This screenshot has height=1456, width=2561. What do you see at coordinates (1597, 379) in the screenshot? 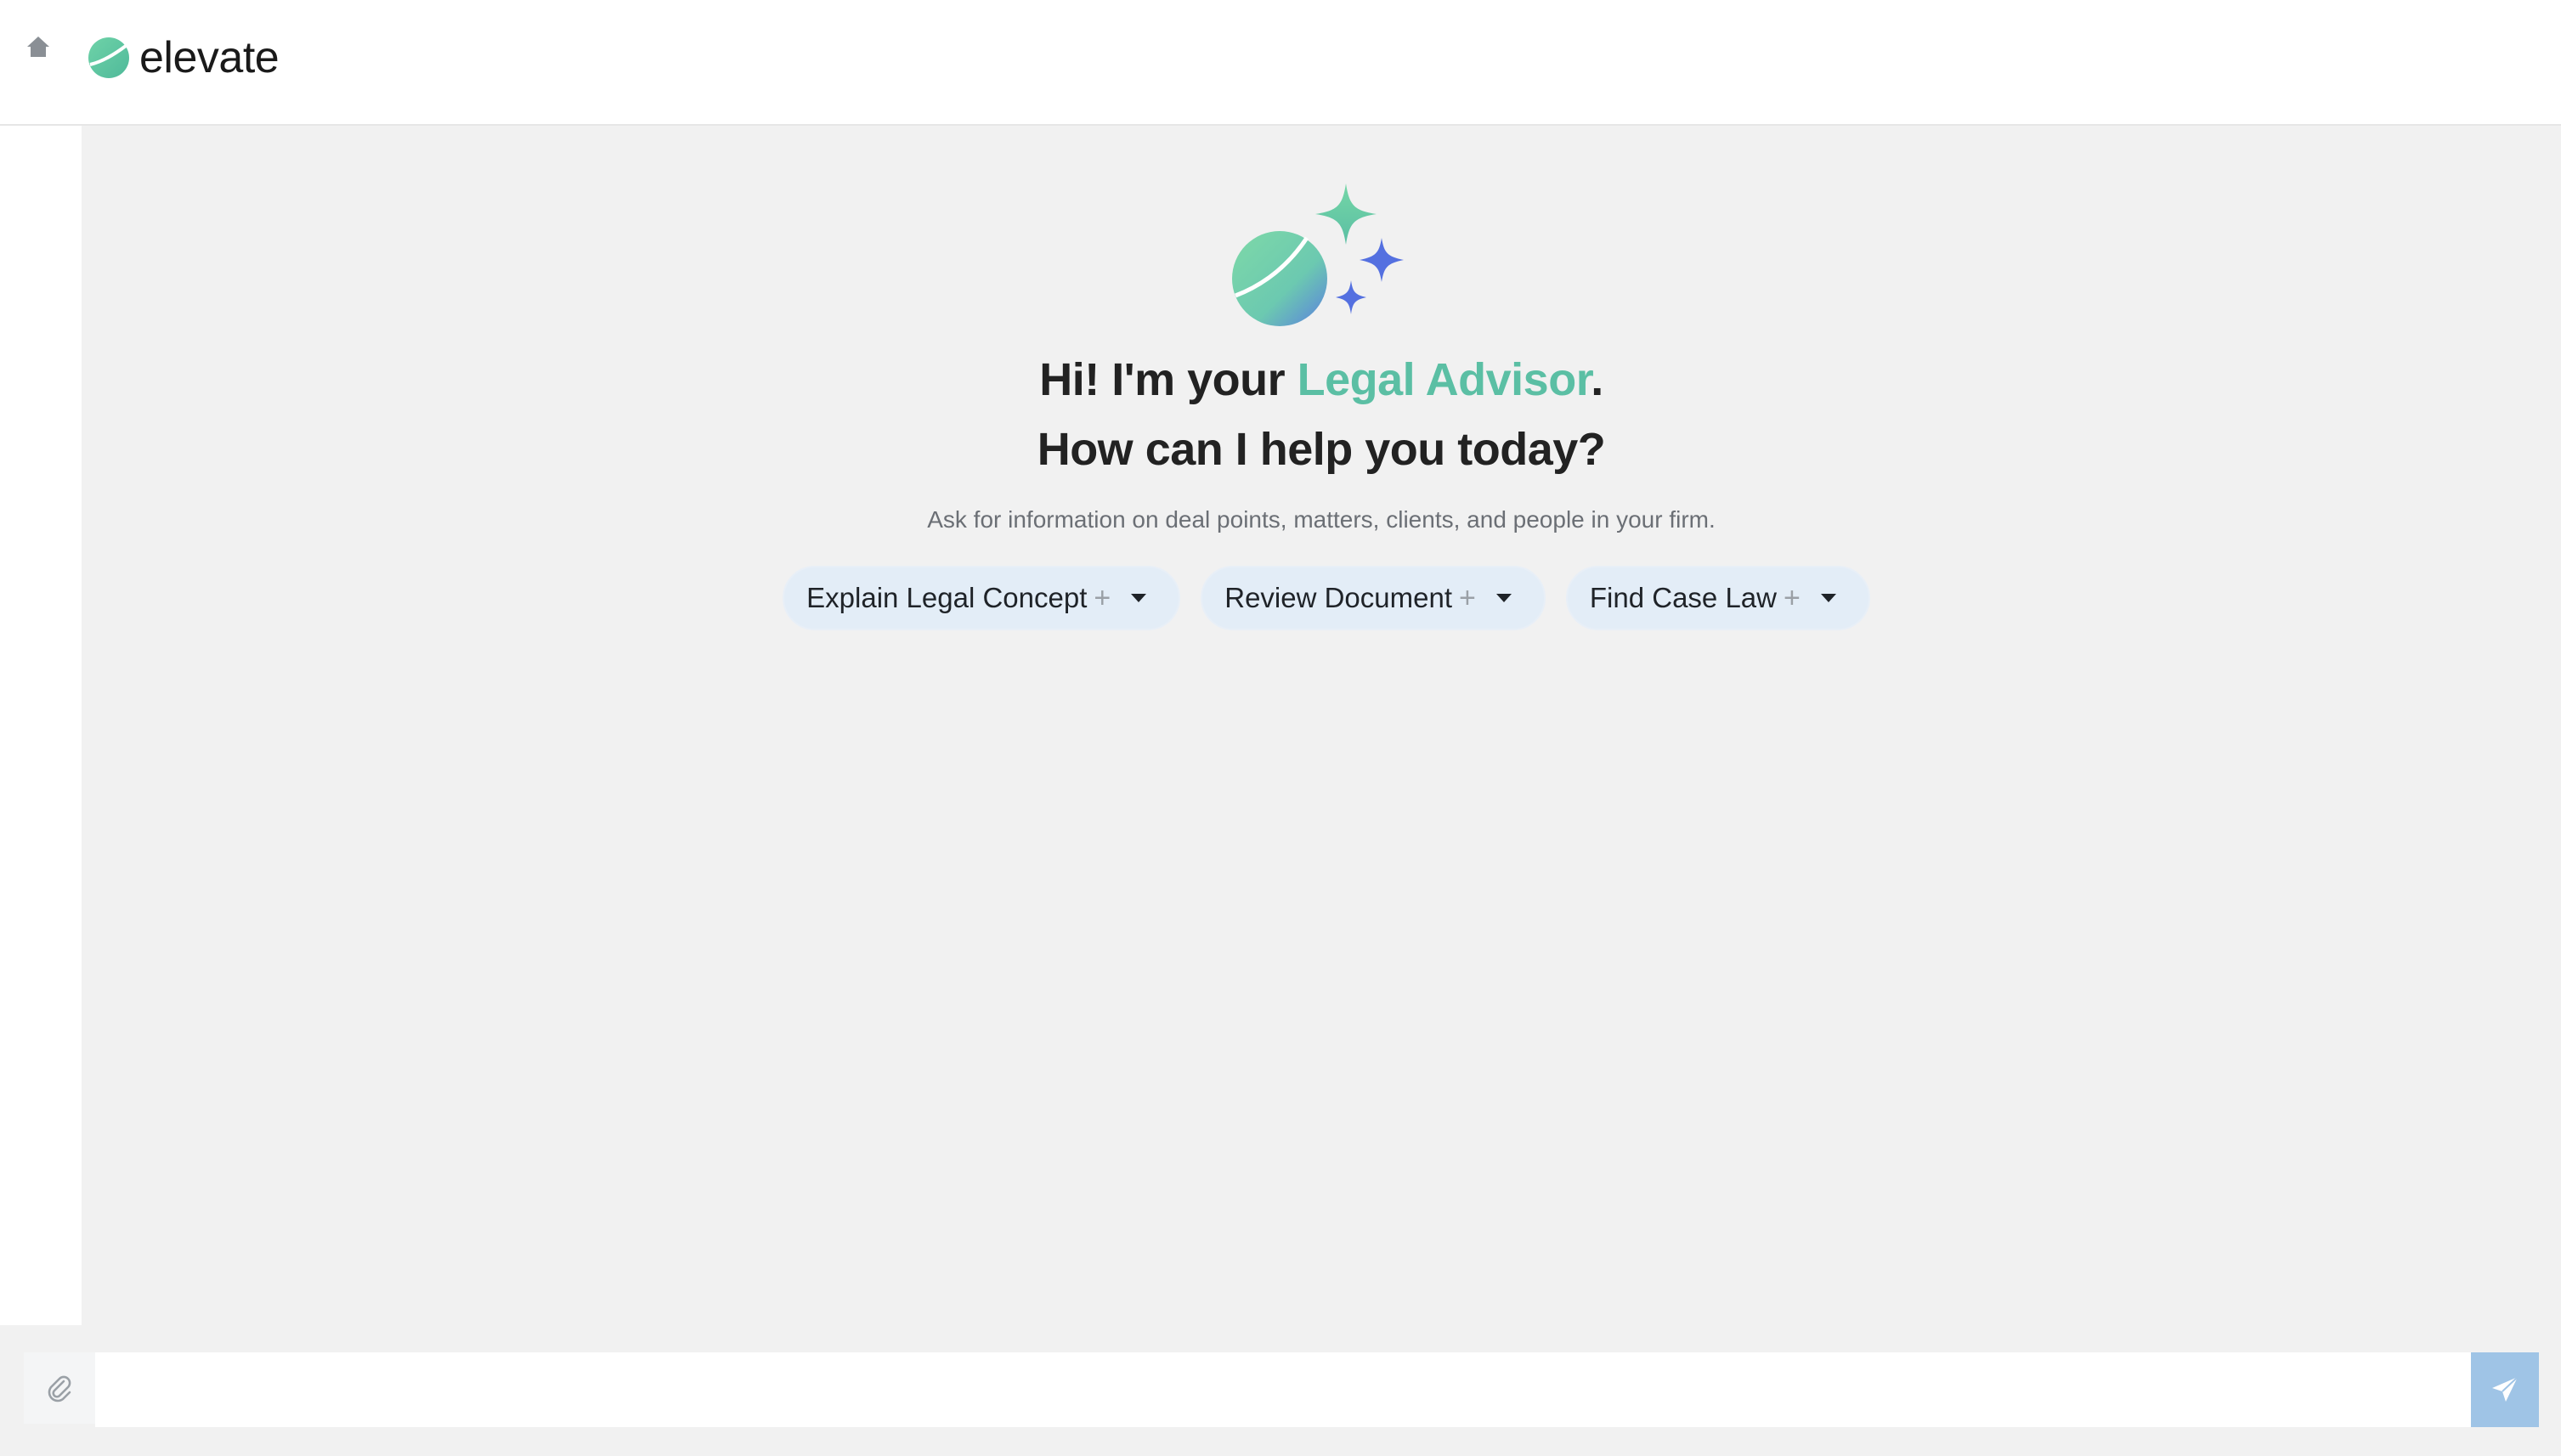
I see `greeting-suffix: .` at bounding box center [1597, 379].